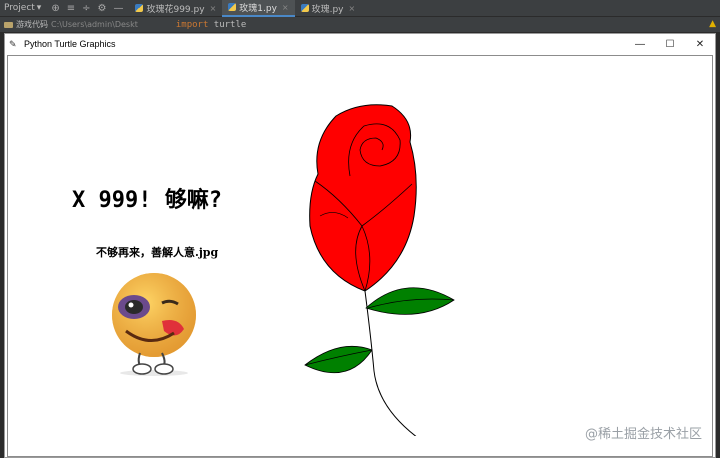  What do you see at coordinates (154, 324) in the screenshot?
I see `winking-bruised-face-emoji` at bounding box center [154, 324].